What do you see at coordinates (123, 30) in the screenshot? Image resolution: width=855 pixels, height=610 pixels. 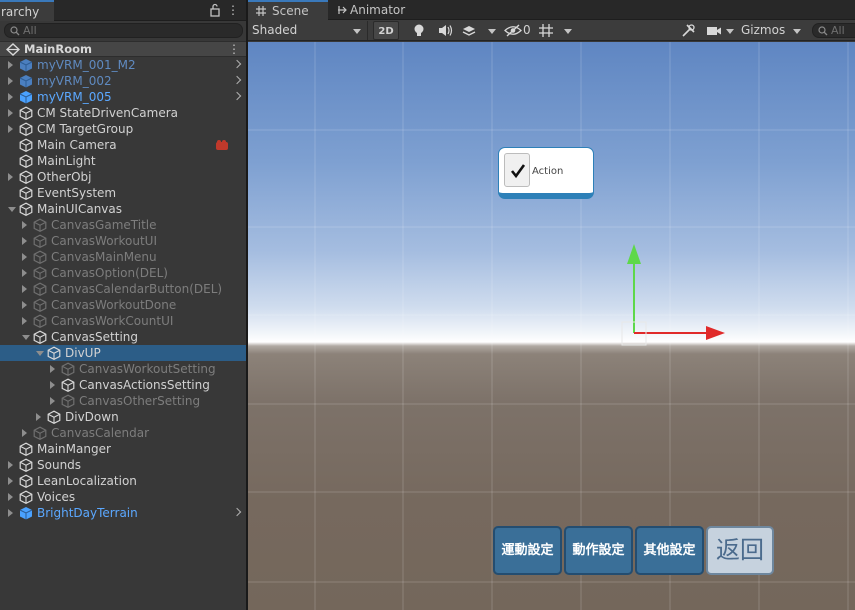 I see `hierarchy-search-input: All` at bounding box center [123, 30].